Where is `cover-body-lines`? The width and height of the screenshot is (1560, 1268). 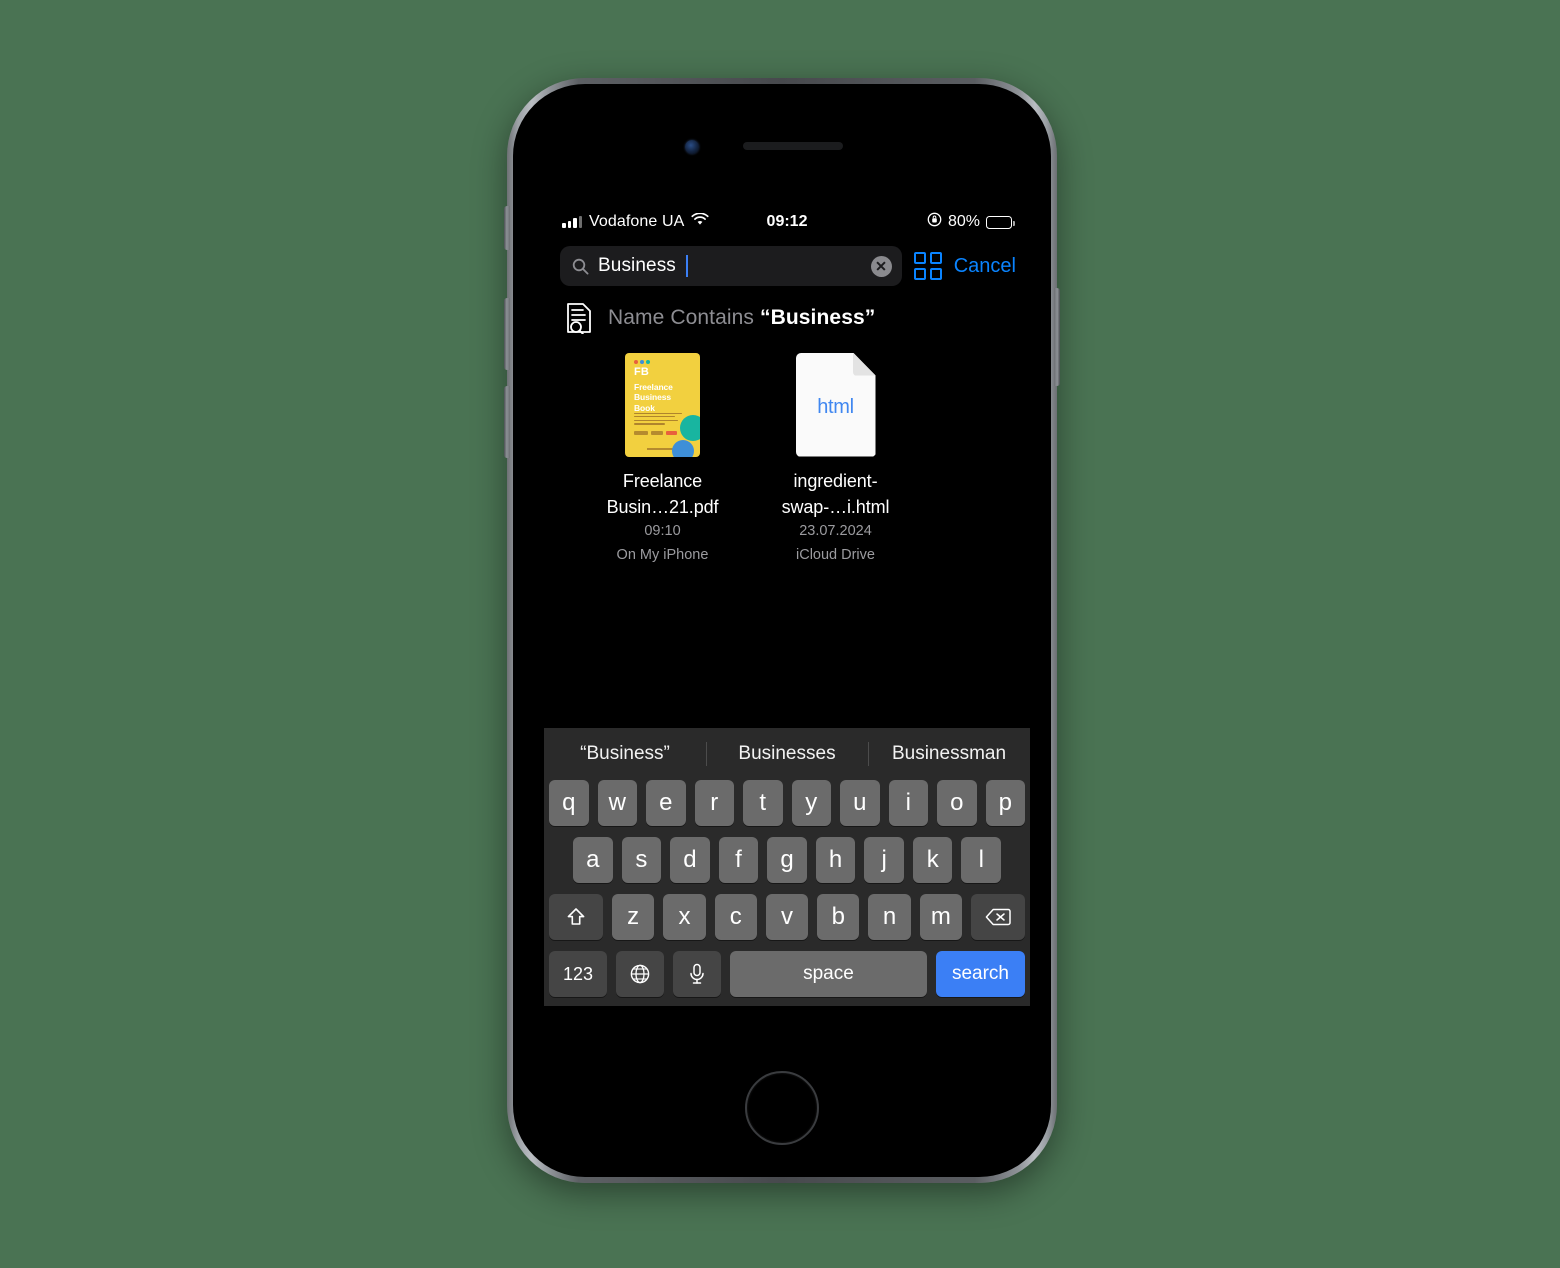
cover-body-lines is located at coordinates (660, 419).